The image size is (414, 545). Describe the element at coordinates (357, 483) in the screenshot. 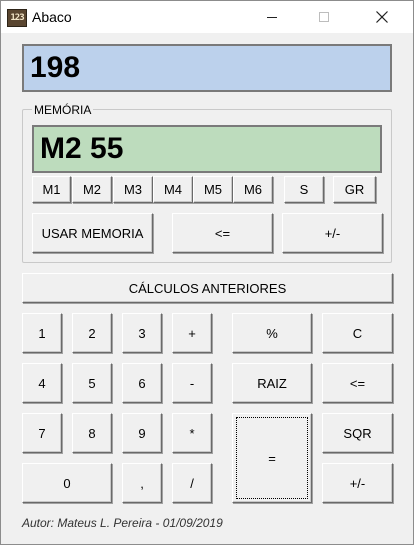

I see `key-sign: +/-` at that location.